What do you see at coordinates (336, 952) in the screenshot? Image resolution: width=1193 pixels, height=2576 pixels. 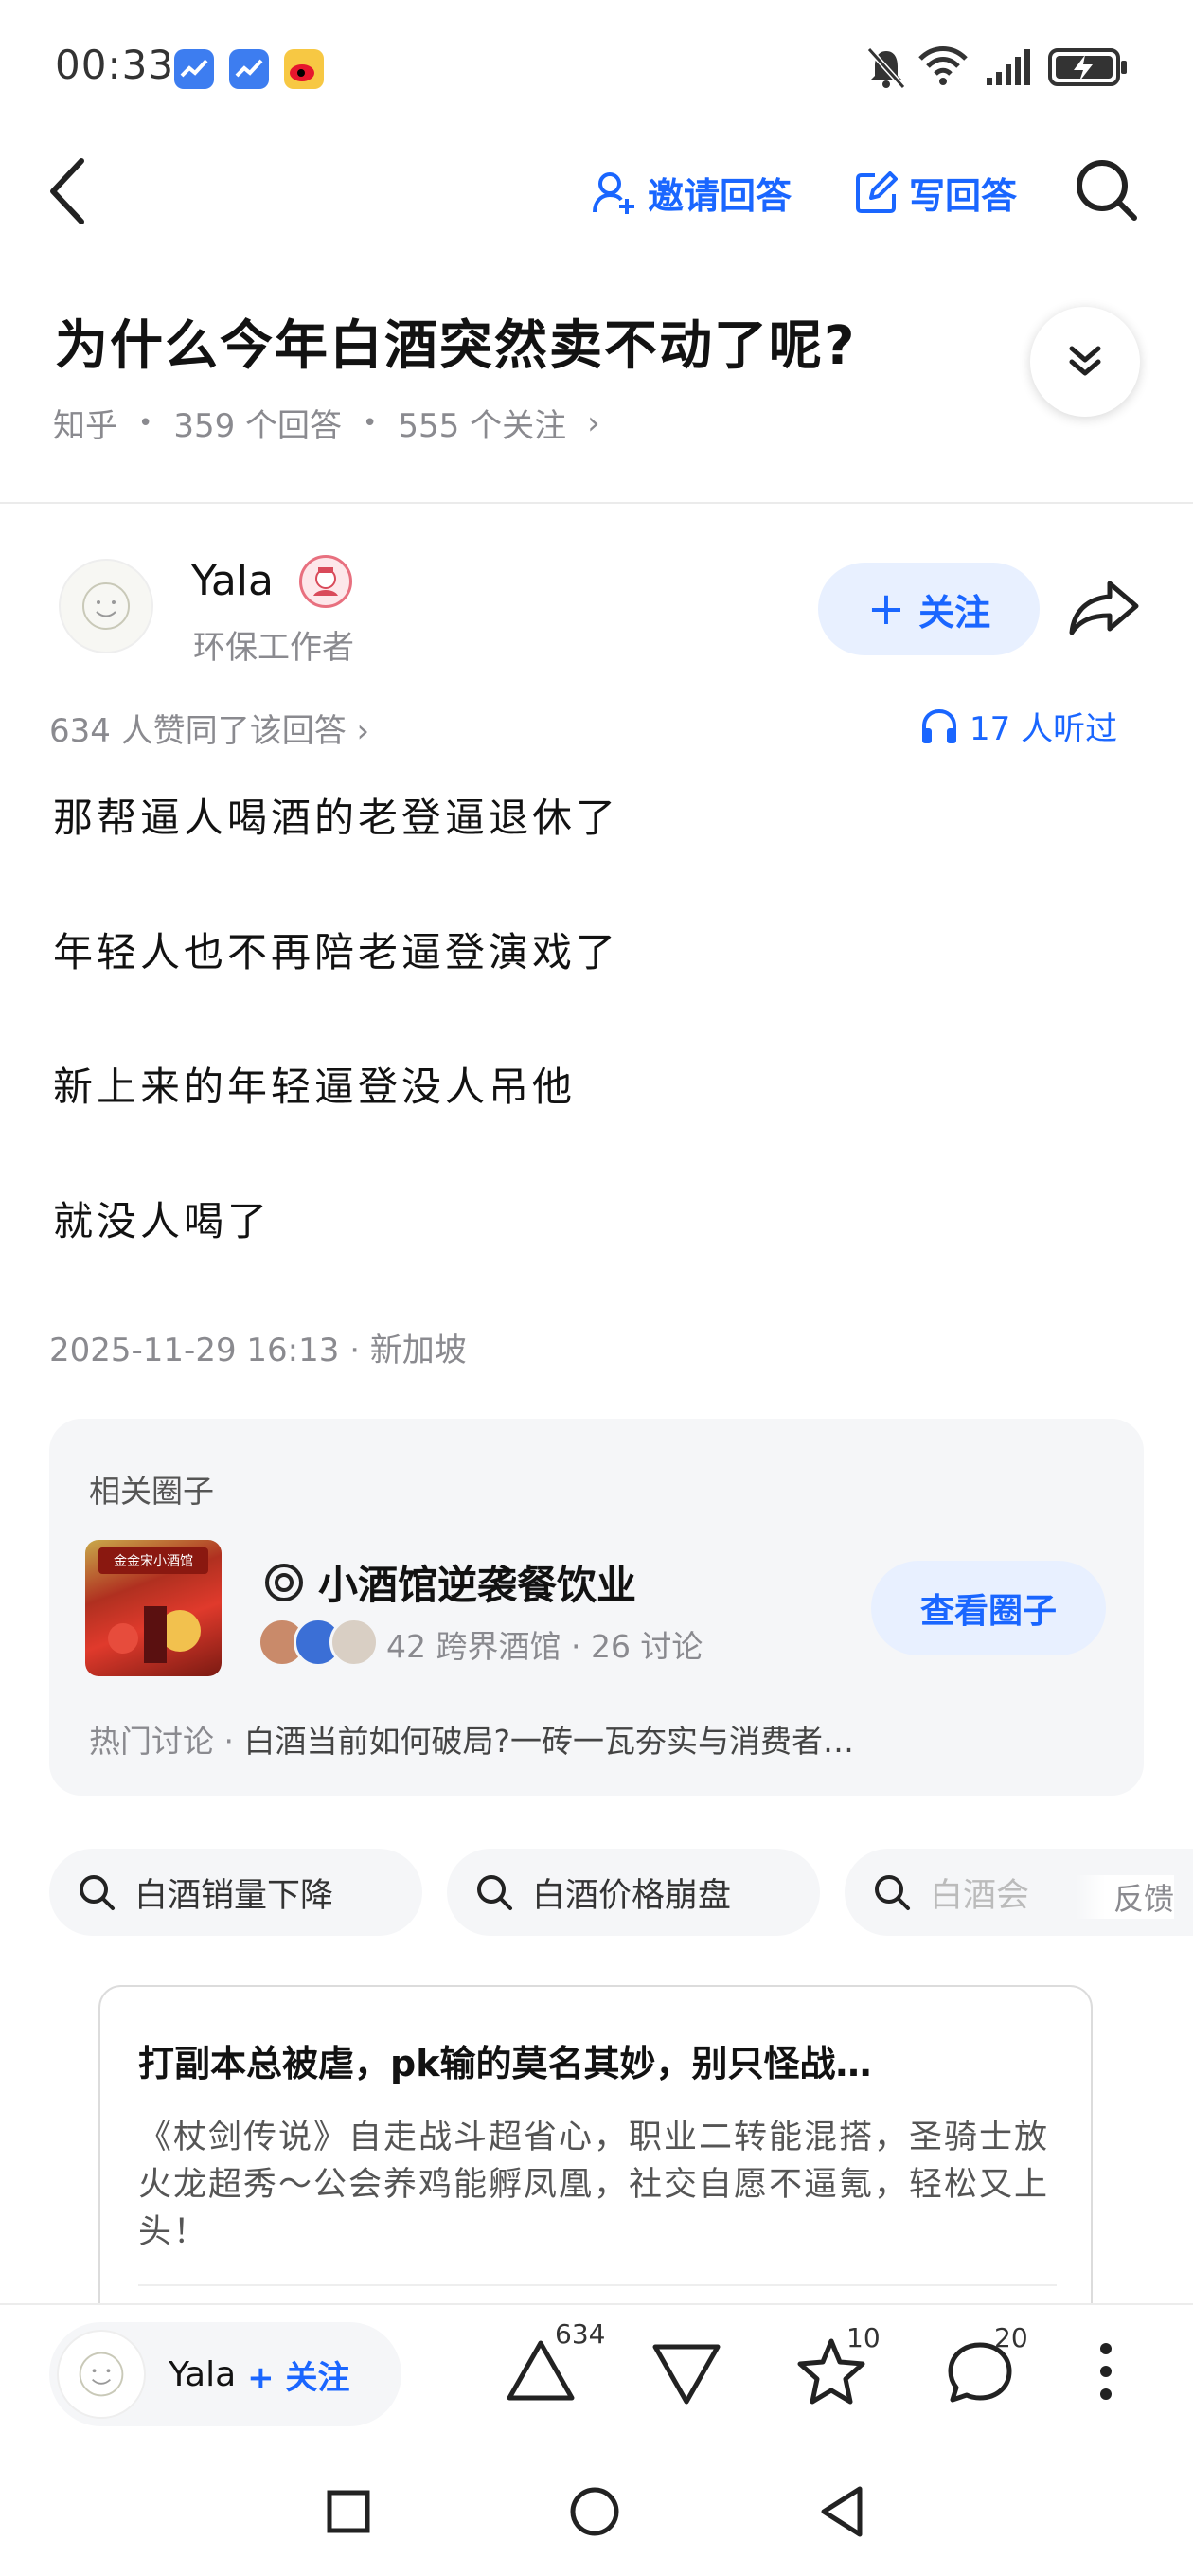 I see `answer-paragraph: 年轻人也不再陪老逼登演戏了` at bounding box center [336, 952].